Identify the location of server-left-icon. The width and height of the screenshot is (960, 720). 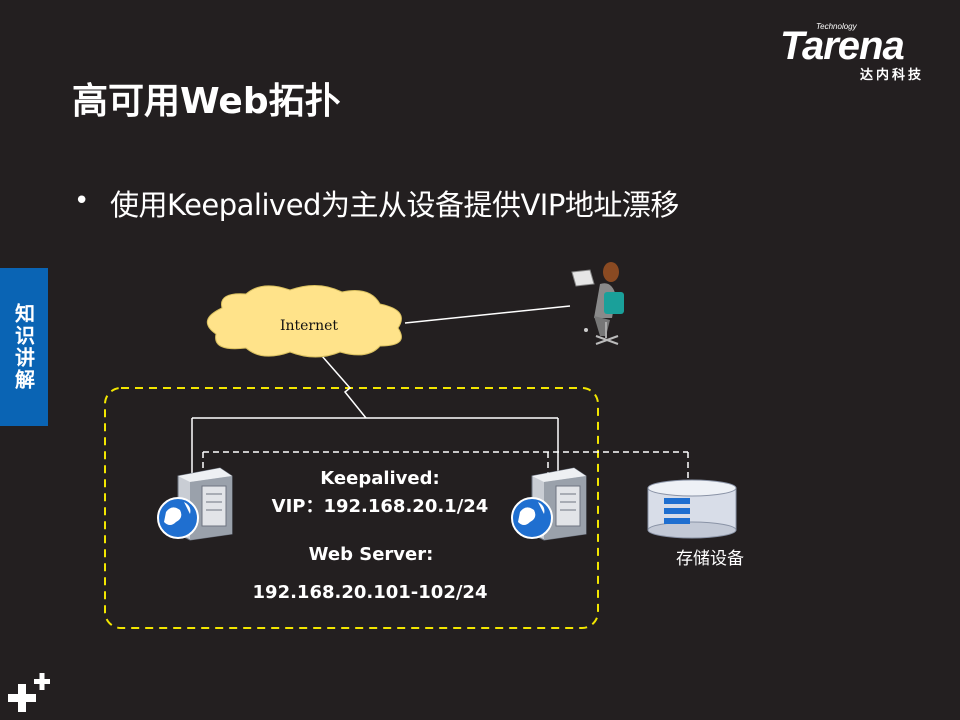
(195, 504).